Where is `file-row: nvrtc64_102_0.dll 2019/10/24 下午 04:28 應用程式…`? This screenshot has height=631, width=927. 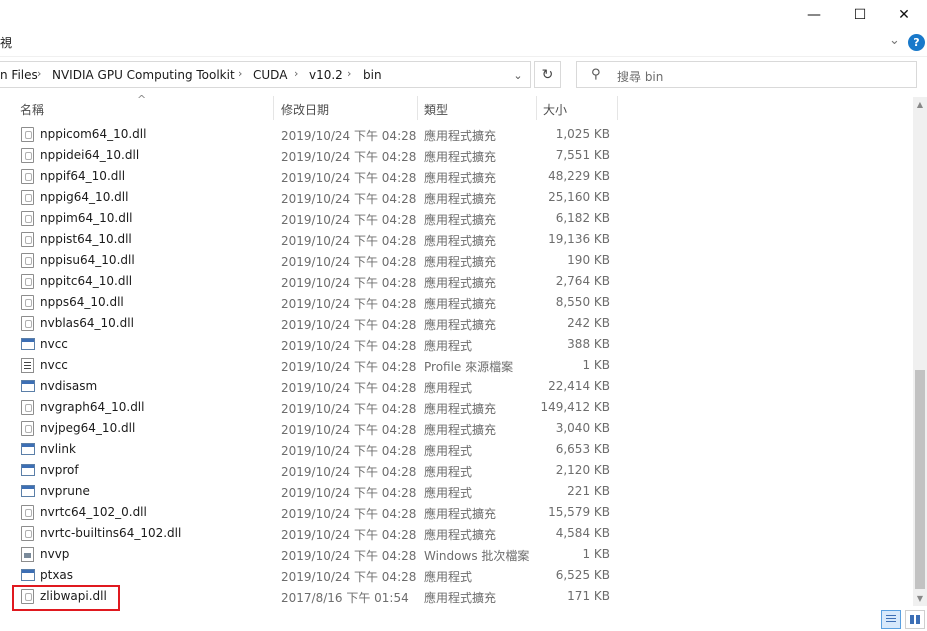
file-row: nvrtc64_102_0.dll 2019/10/24 下午 04:28 應用程式… is located at coordinates (456, 512).